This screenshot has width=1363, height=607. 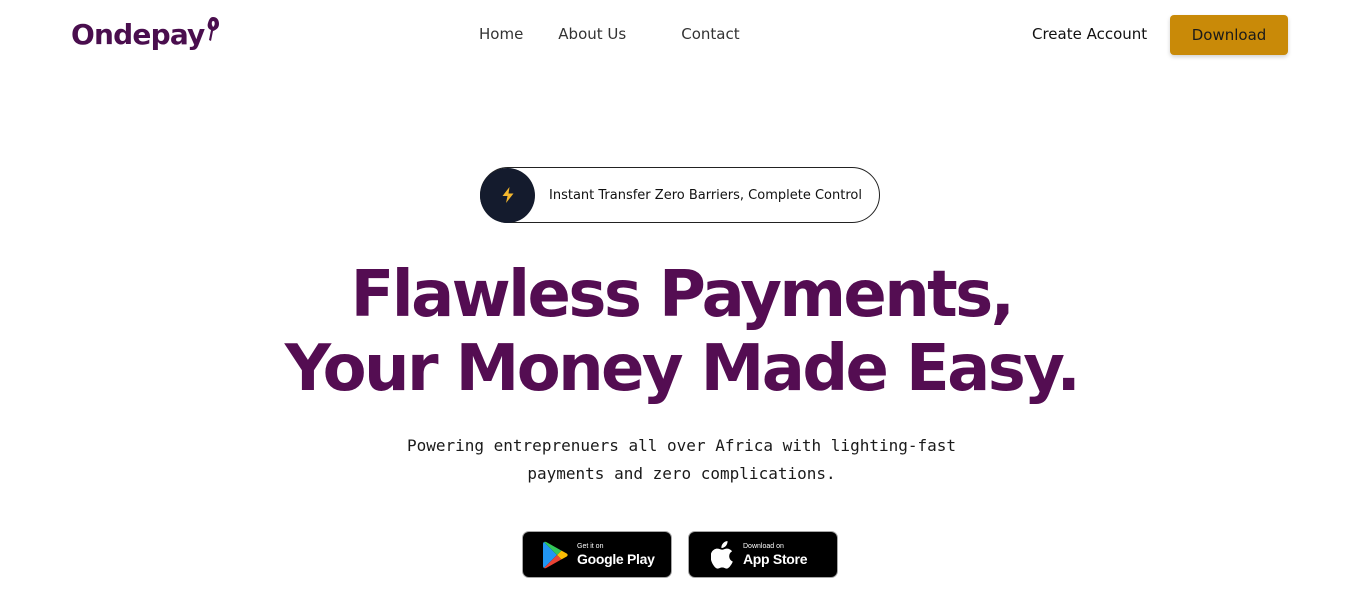 What do you see at coordinates (710, 34) in the screenshot?
I see `nav-contact: Contact` at bounding box center [710, 34].